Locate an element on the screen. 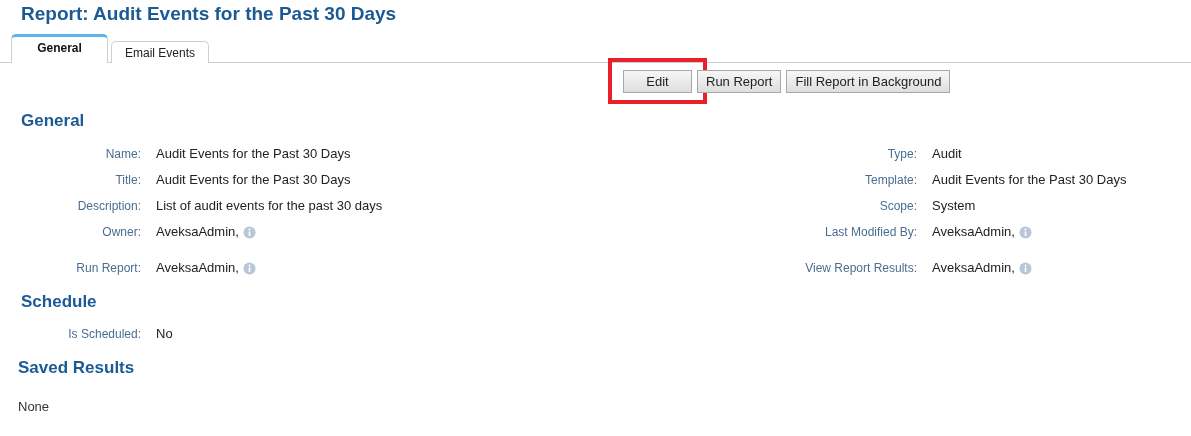  action-button: Run Report is located at coordinates (739, 81).